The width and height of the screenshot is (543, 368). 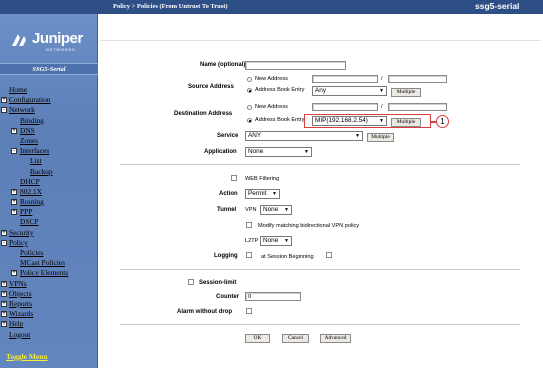 What do you see at coordinates (273, 296) in the screenshot?
I see `counter-input: 0` at bounding box center [273, 296].